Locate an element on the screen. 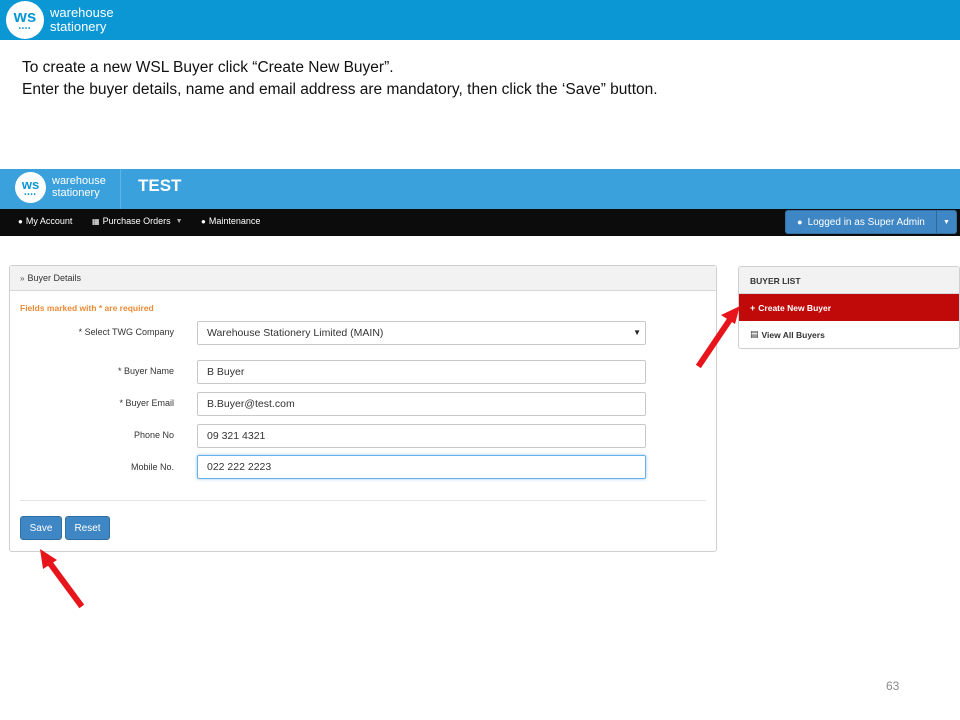 Image resolution: width=960 pixels, height=720 pixels. page-number: 63 is located at coordinates (893, 686).